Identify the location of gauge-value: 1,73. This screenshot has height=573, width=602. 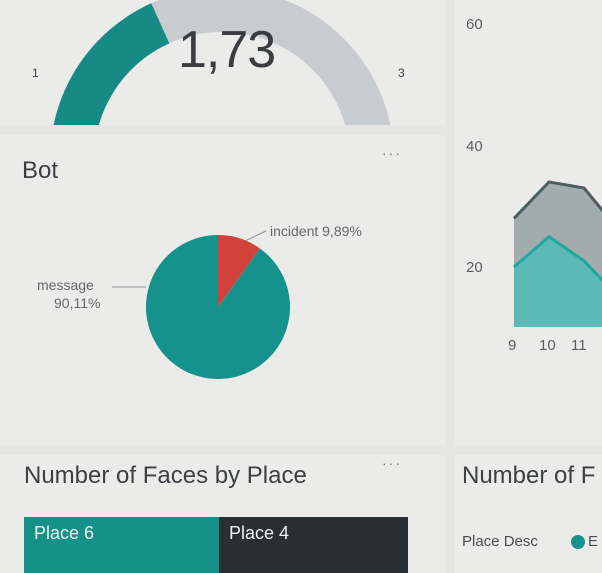
(227, 50).